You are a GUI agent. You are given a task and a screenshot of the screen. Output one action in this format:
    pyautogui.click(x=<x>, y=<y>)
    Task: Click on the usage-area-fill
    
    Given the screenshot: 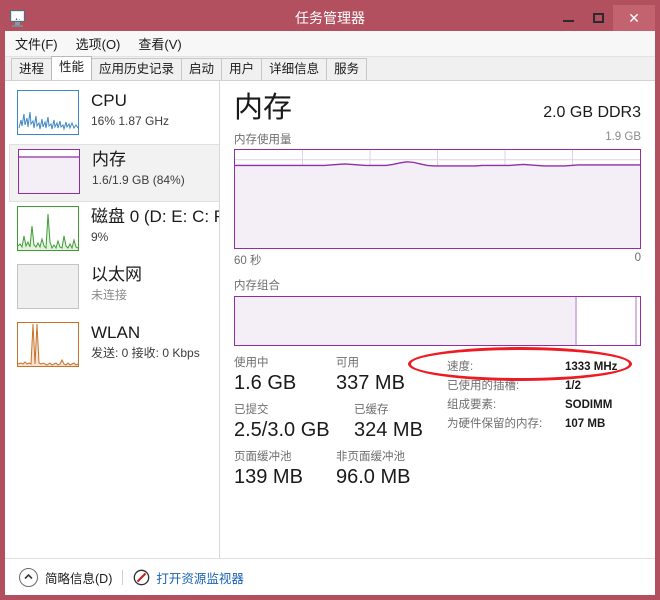 What is the action you would take?
    pyautogui.click(x=437, y=204)
    